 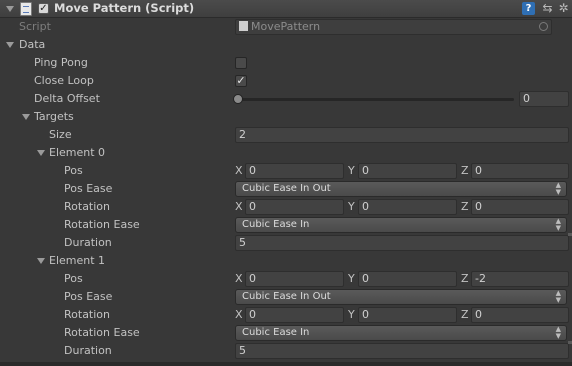 I want to click on element-0-rotation-ease-dropdown: Cubic Ease In ▲ ▼, so click(x=401, y=225).